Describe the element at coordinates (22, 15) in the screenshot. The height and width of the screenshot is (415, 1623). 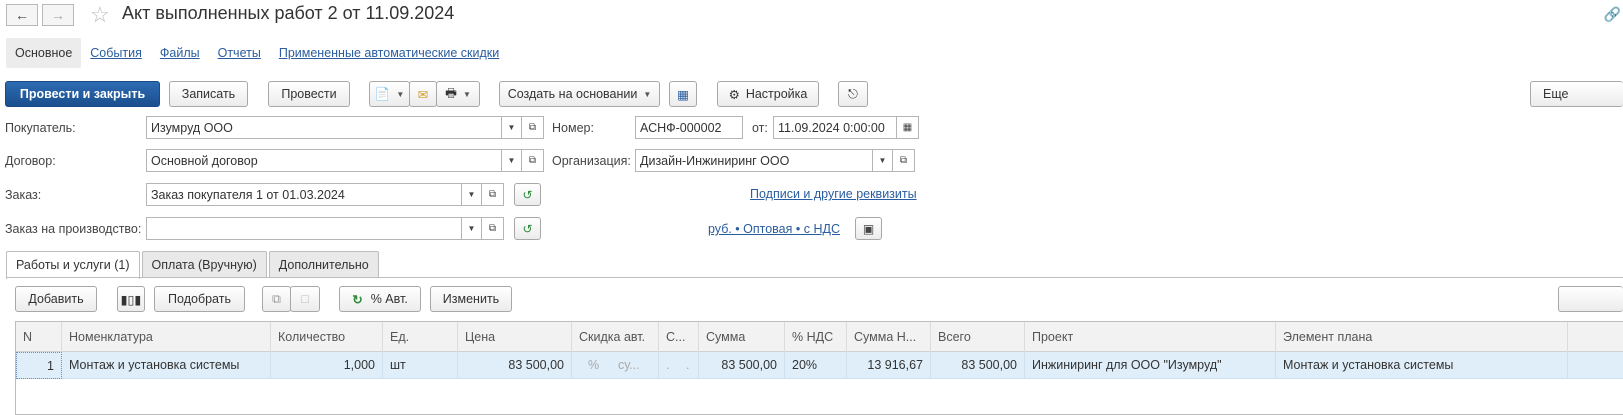
I see `back-button: ←` at that location.